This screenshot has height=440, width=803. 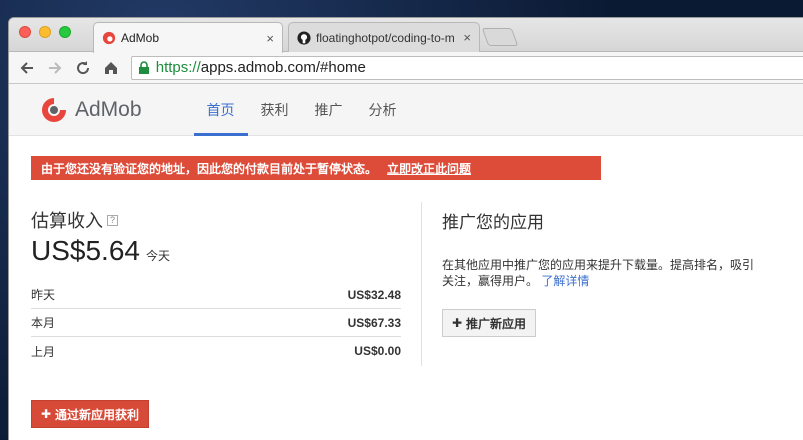 What do you see at coordinates (304, 37) in the screenshot?
I see `github-favicon-icon` at bounding box center [304, 37].